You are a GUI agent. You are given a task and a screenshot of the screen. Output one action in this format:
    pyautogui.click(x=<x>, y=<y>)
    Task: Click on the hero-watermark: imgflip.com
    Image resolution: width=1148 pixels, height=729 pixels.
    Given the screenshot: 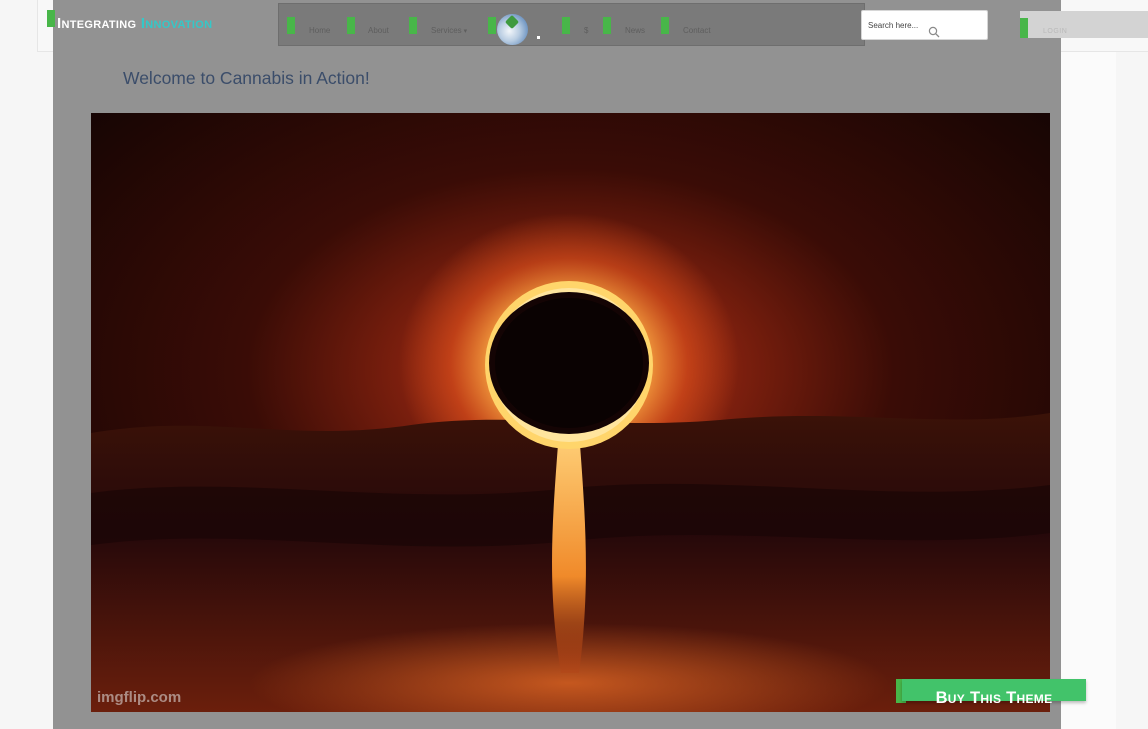 What is the action you would take?
    pyautogui.click(x=139, y=697)
    